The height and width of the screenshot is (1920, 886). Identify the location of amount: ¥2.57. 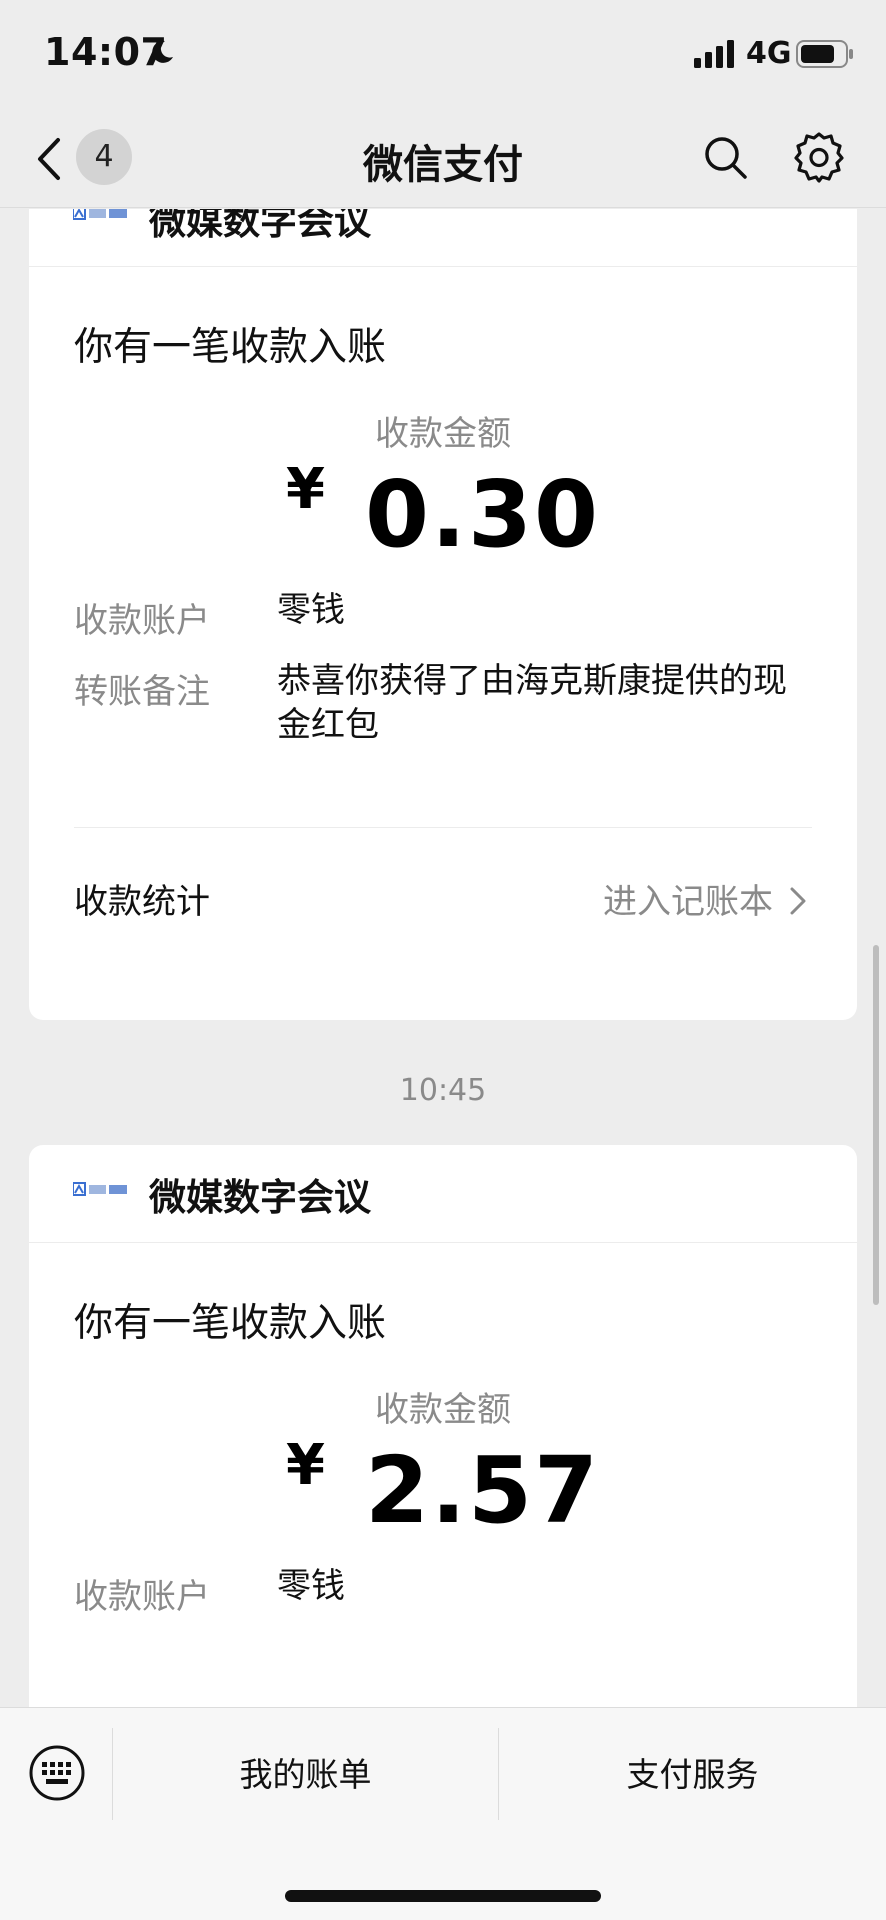
(443, 1488).